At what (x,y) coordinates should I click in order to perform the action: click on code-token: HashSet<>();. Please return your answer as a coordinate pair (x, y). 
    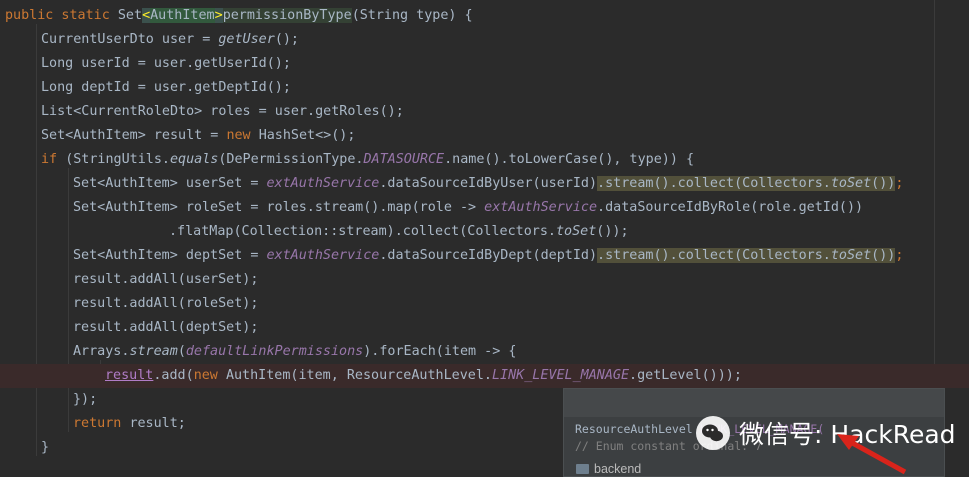
    Looking at the image, I should click on (307, 135).